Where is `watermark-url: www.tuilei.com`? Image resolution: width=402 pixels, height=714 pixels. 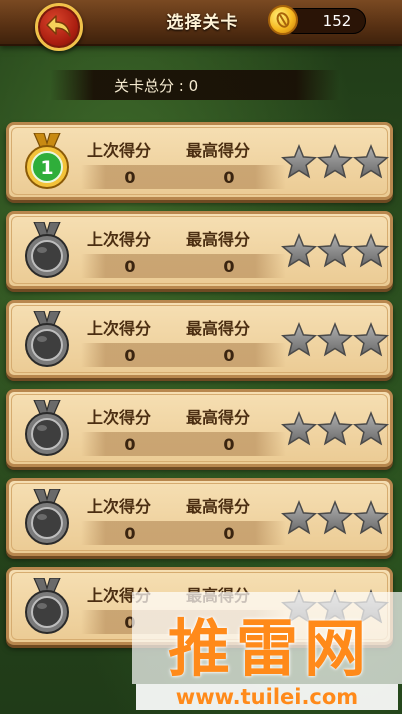
watermark-url: www.tuilei.com is located at coordinates (267, 697).